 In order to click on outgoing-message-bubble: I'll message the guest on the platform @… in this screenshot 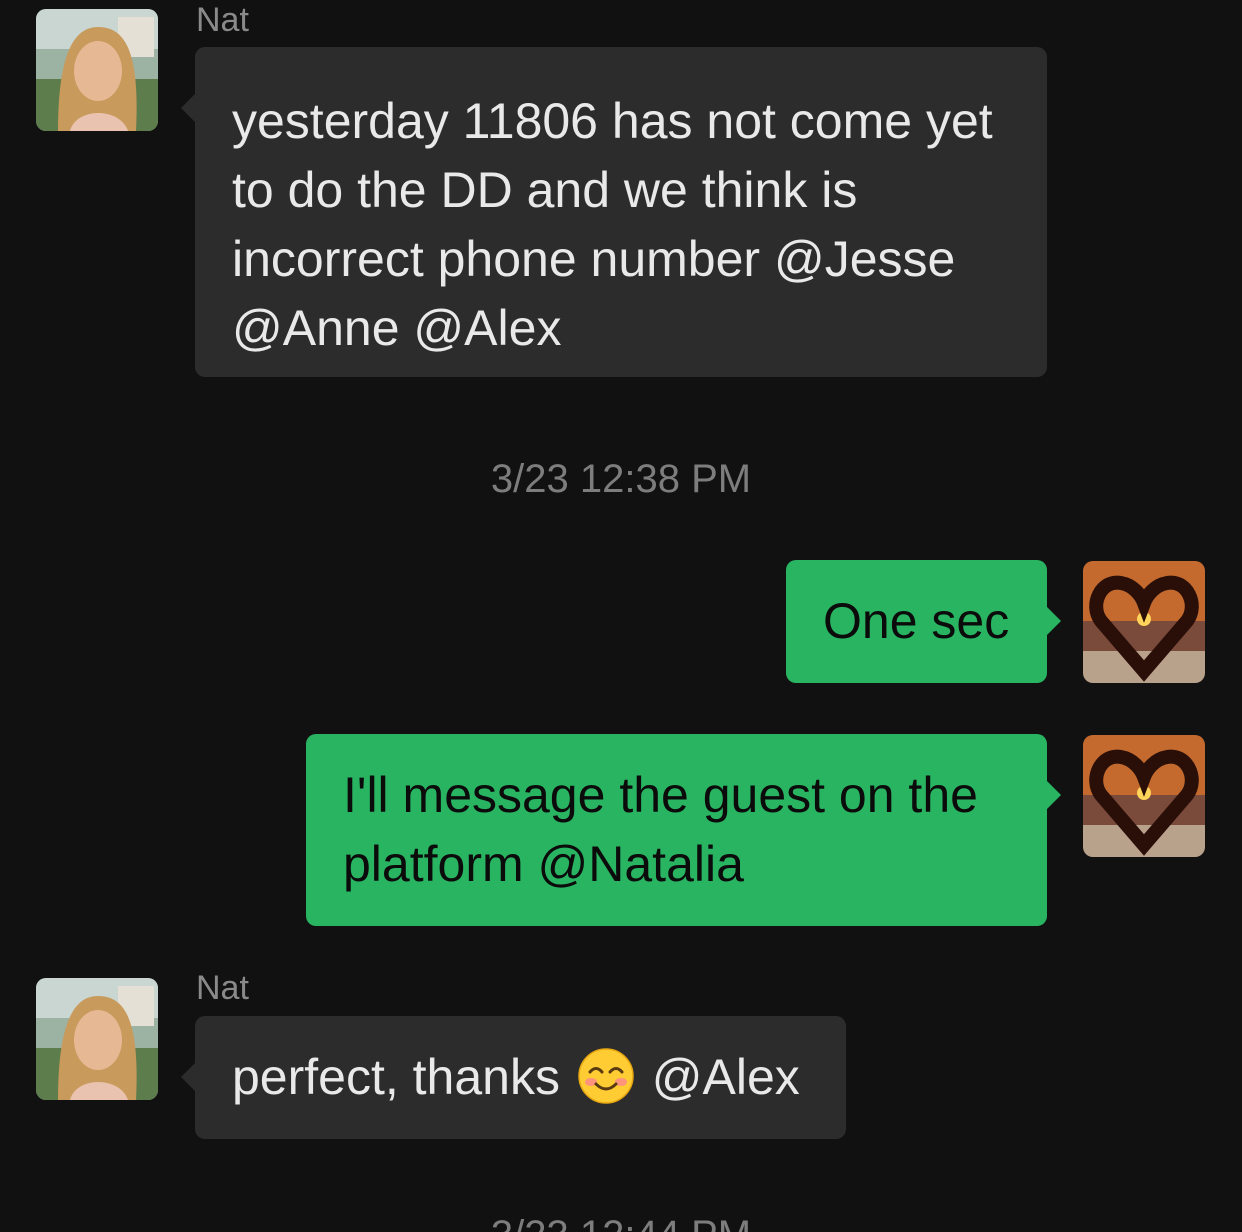, I will do `click(683, 830)`.